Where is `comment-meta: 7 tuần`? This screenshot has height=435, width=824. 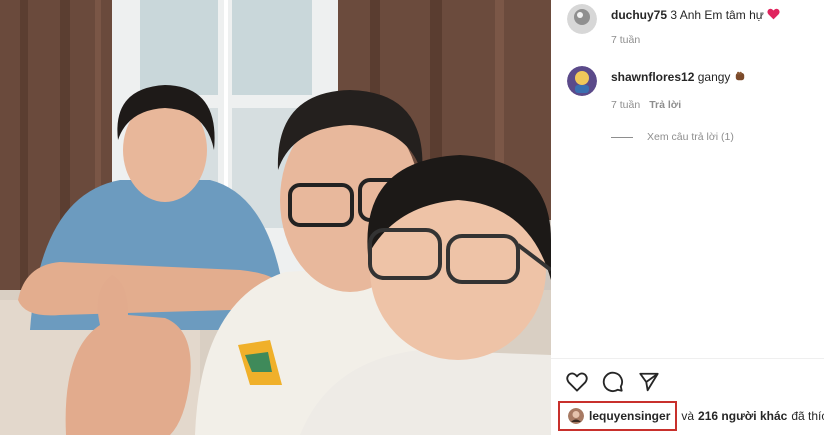
comment-meta: 7 tuần is located at coordinates (625, 40).